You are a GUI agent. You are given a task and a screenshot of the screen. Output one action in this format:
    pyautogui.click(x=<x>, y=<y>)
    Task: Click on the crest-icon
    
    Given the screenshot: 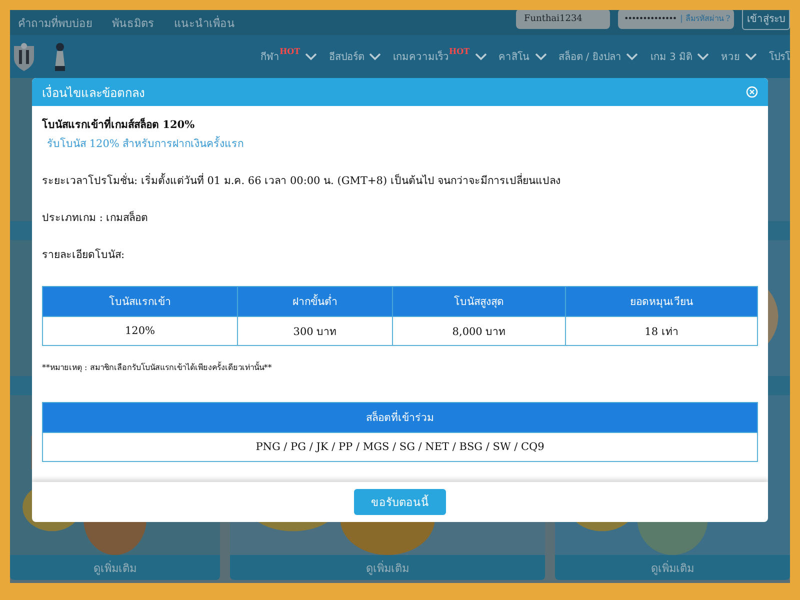 What is the action you would take?
    pyautogui.click(x=24, y=57)
    